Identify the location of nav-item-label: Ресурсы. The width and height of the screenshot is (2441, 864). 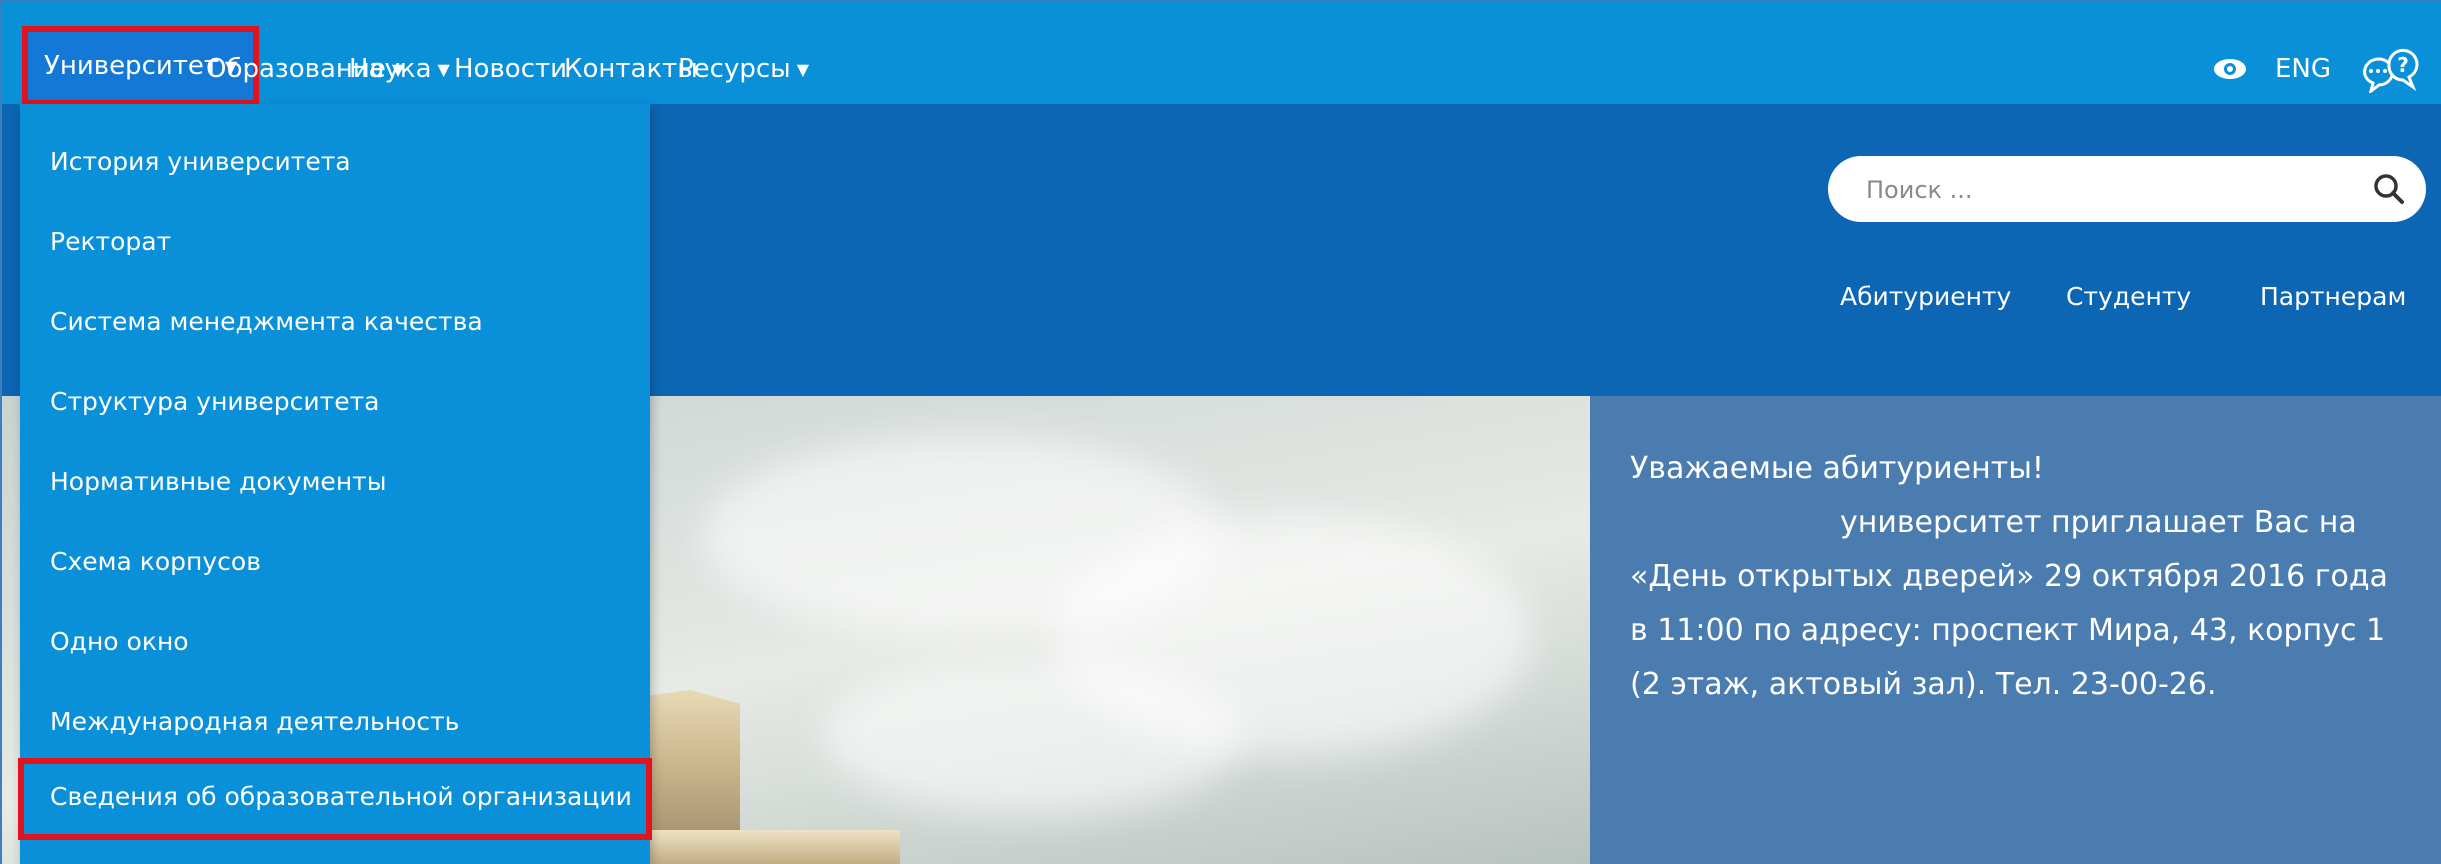
(734, 69).